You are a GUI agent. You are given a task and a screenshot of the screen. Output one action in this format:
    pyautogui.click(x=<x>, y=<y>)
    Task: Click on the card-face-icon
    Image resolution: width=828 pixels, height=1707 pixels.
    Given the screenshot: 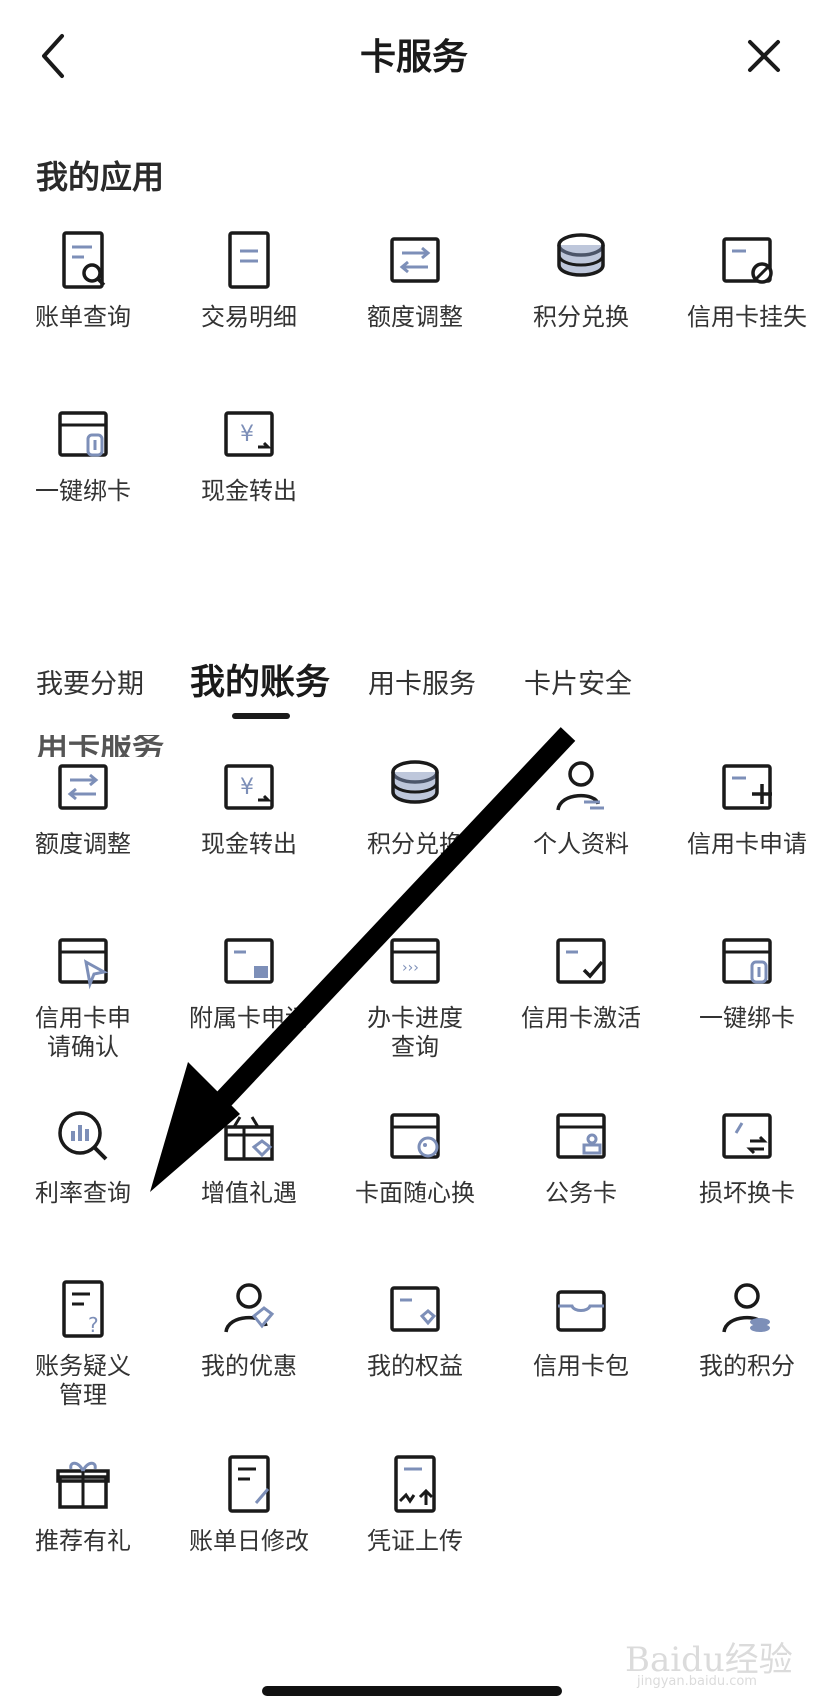 What is the action you would take?
    pyautogui.click(x=415, y=1136)
    